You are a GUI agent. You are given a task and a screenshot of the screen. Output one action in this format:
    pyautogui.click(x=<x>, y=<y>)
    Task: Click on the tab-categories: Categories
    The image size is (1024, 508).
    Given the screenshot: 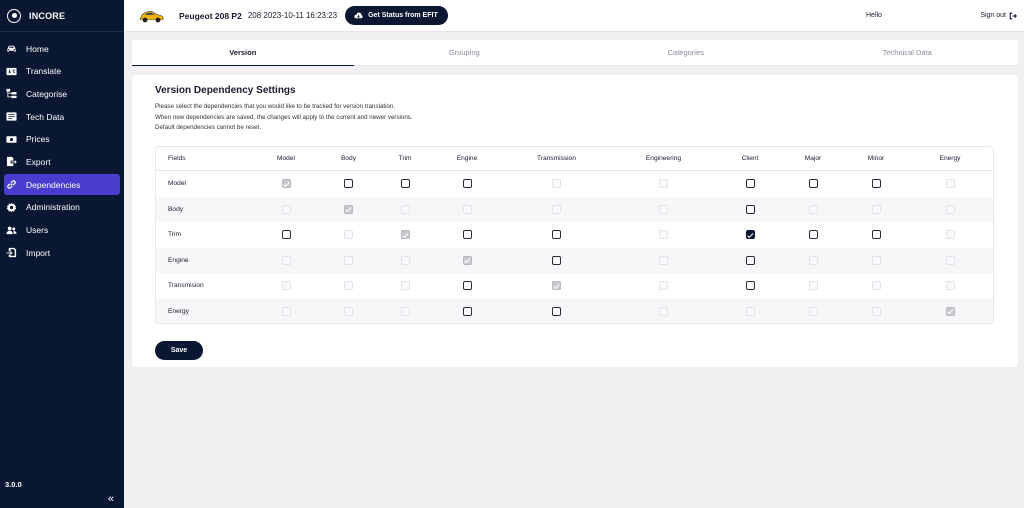 What is the action you would take?
    pyautogui.click(x=686, y=53)
    